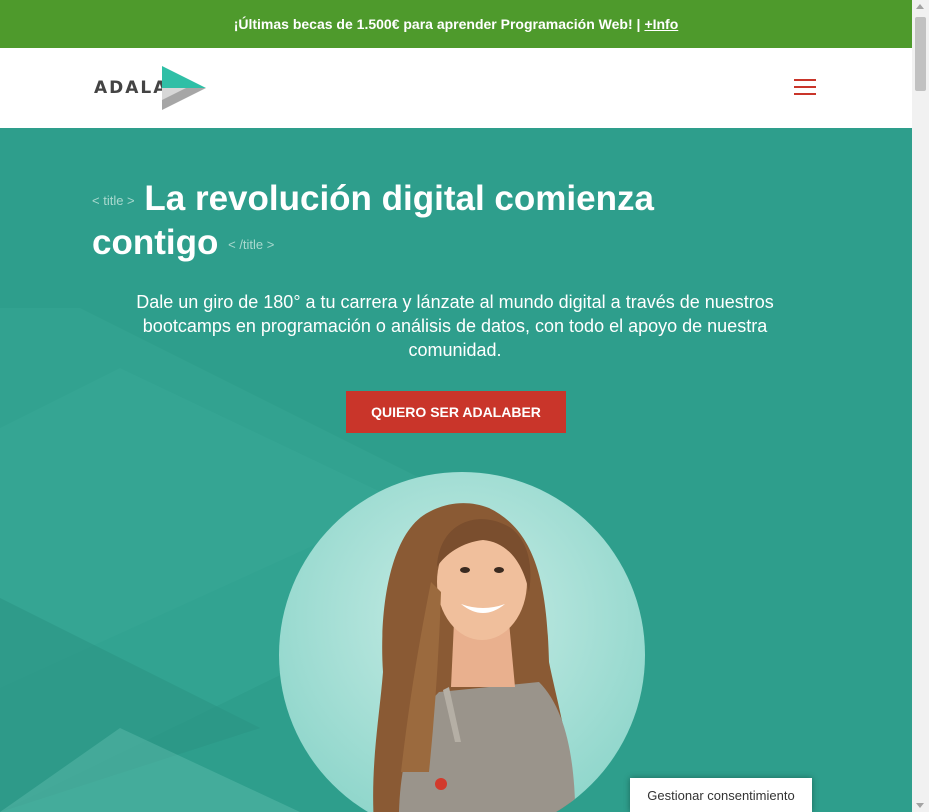 This screenshot has width=929, height=812. Describe the element at coordinates (920, 406) in the screenshot. I see `scrollbar` at that location.